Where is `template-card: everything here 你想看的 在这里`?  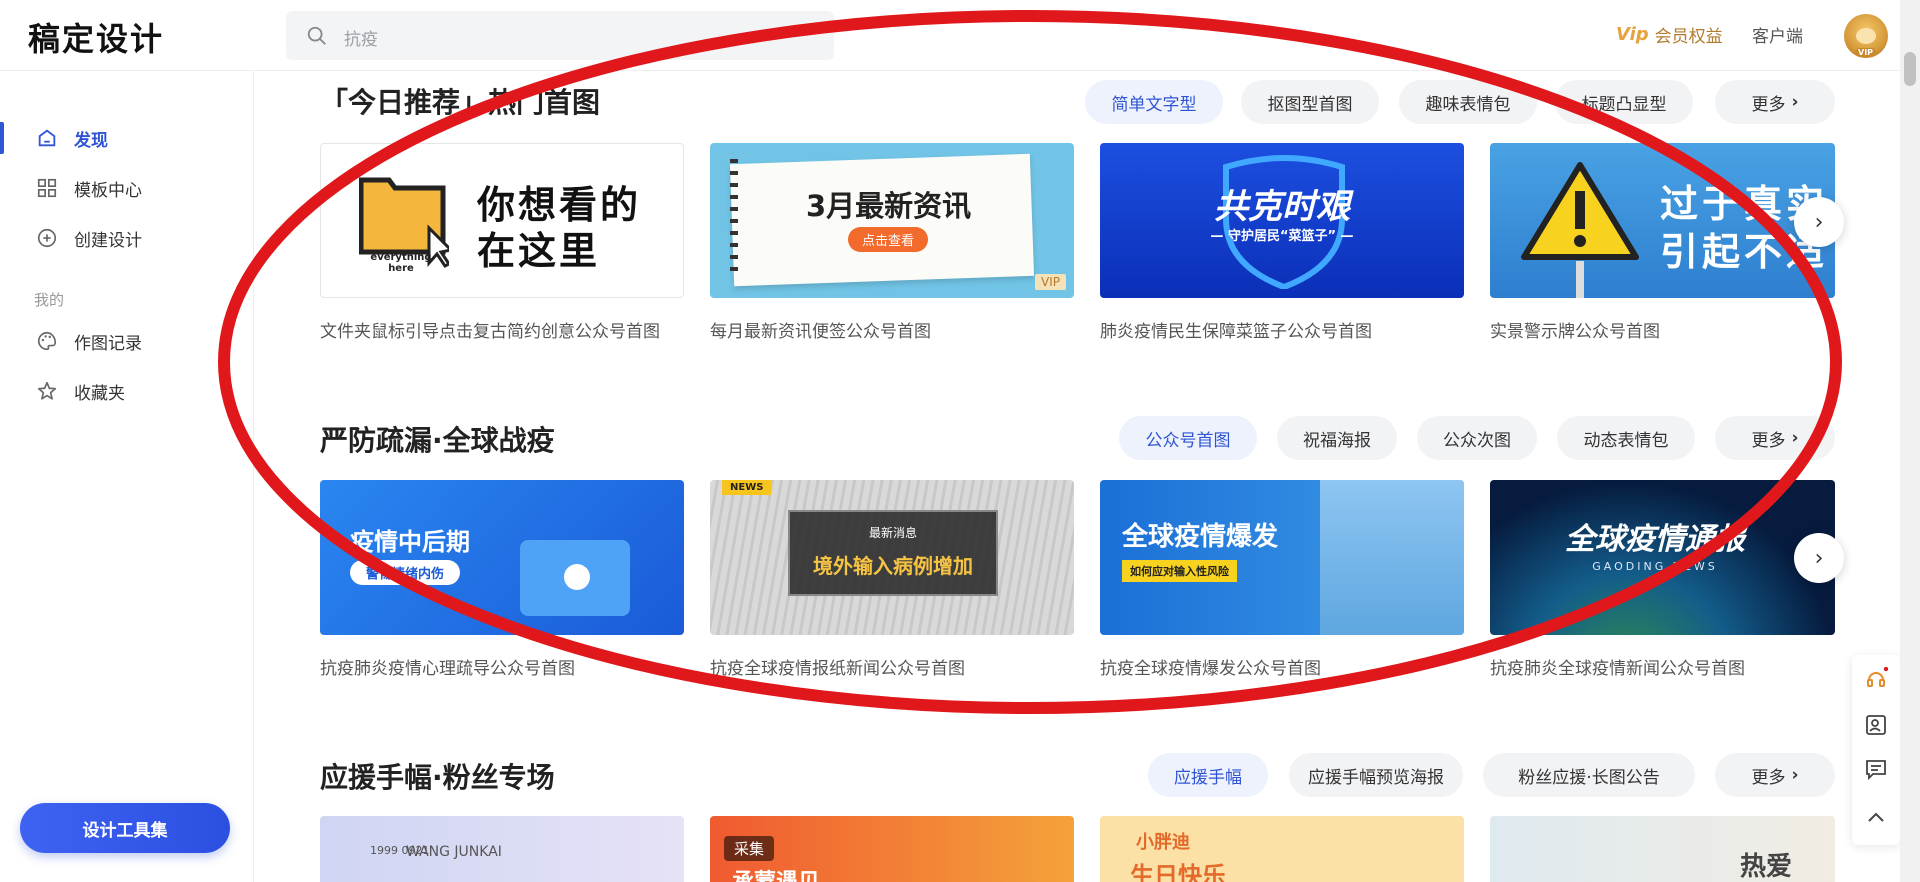 template-card: everything here 你想看的 在这里 is located at coordinates (502, 220).